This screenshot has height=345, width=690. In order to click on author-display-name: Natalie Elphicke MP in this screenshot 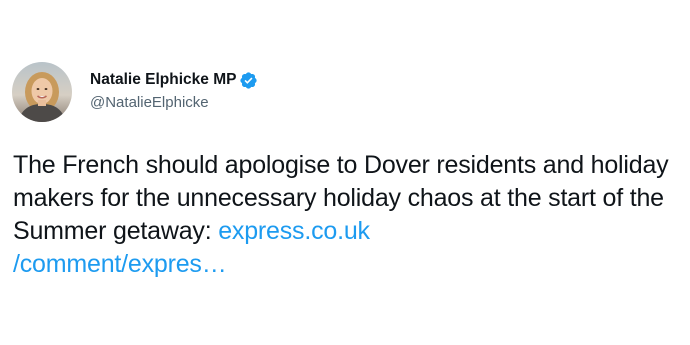, I will do `click(163, 80)`.